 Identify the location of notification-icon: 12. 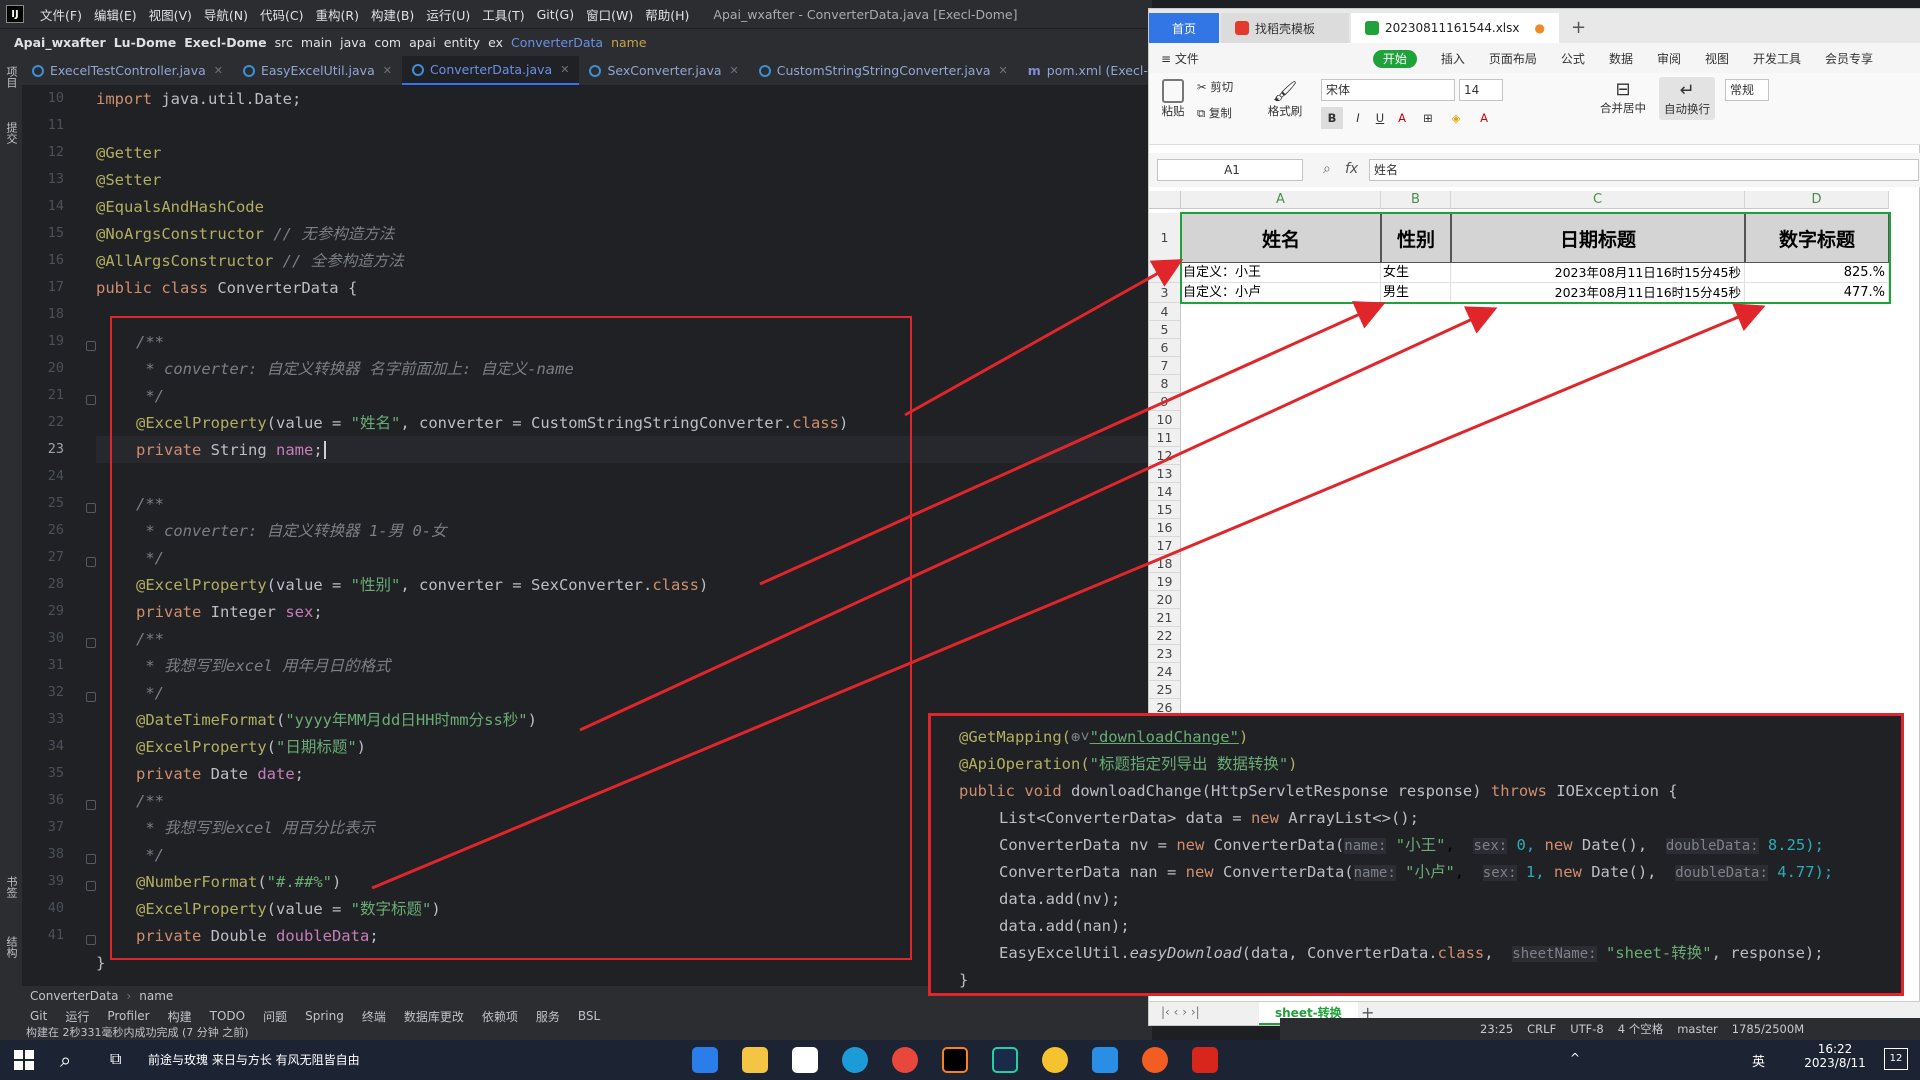
(1896, 1059).